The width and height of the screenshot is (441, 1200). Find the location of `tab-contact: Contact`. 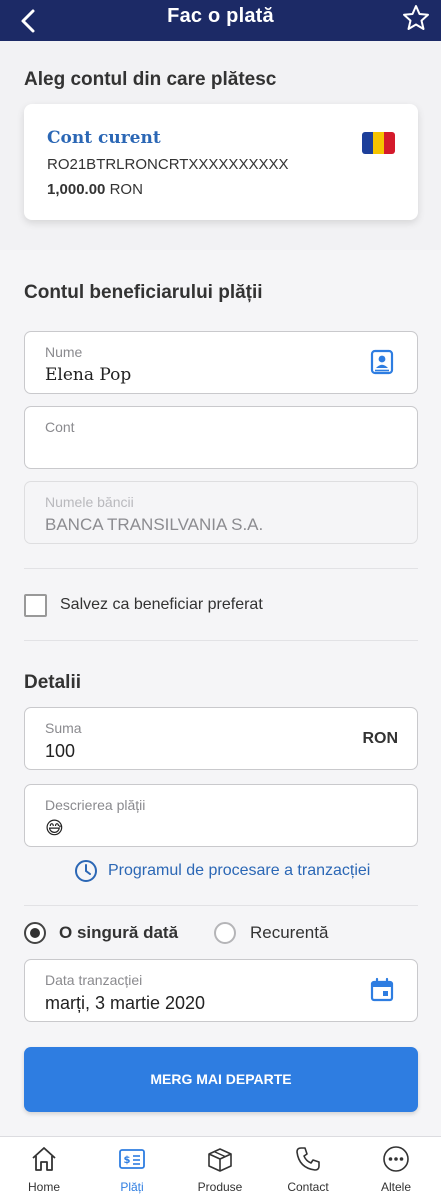

tab-contact: Contact is located at coordinates (308, 1168).